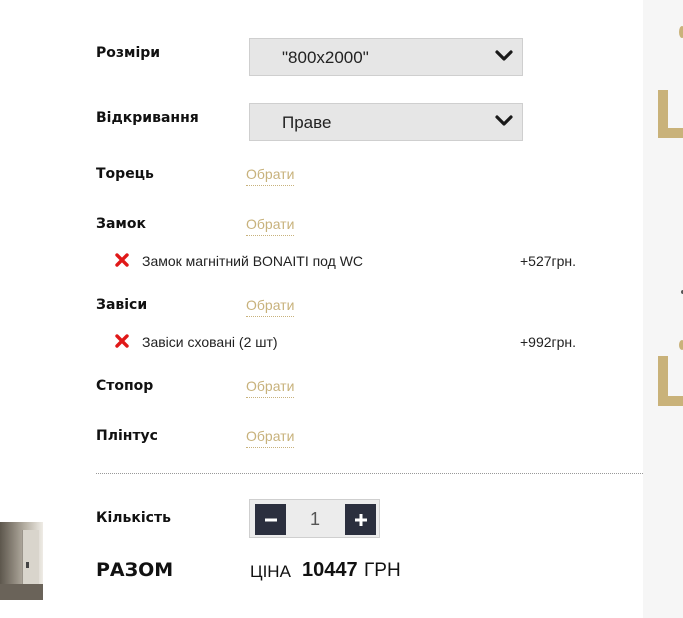 Image resolution: width=683 pixels, height=618 pixels. Describe the element at coordinates (122, 305) in the screenshot. I see `hinges-label: Завіси` at that location.